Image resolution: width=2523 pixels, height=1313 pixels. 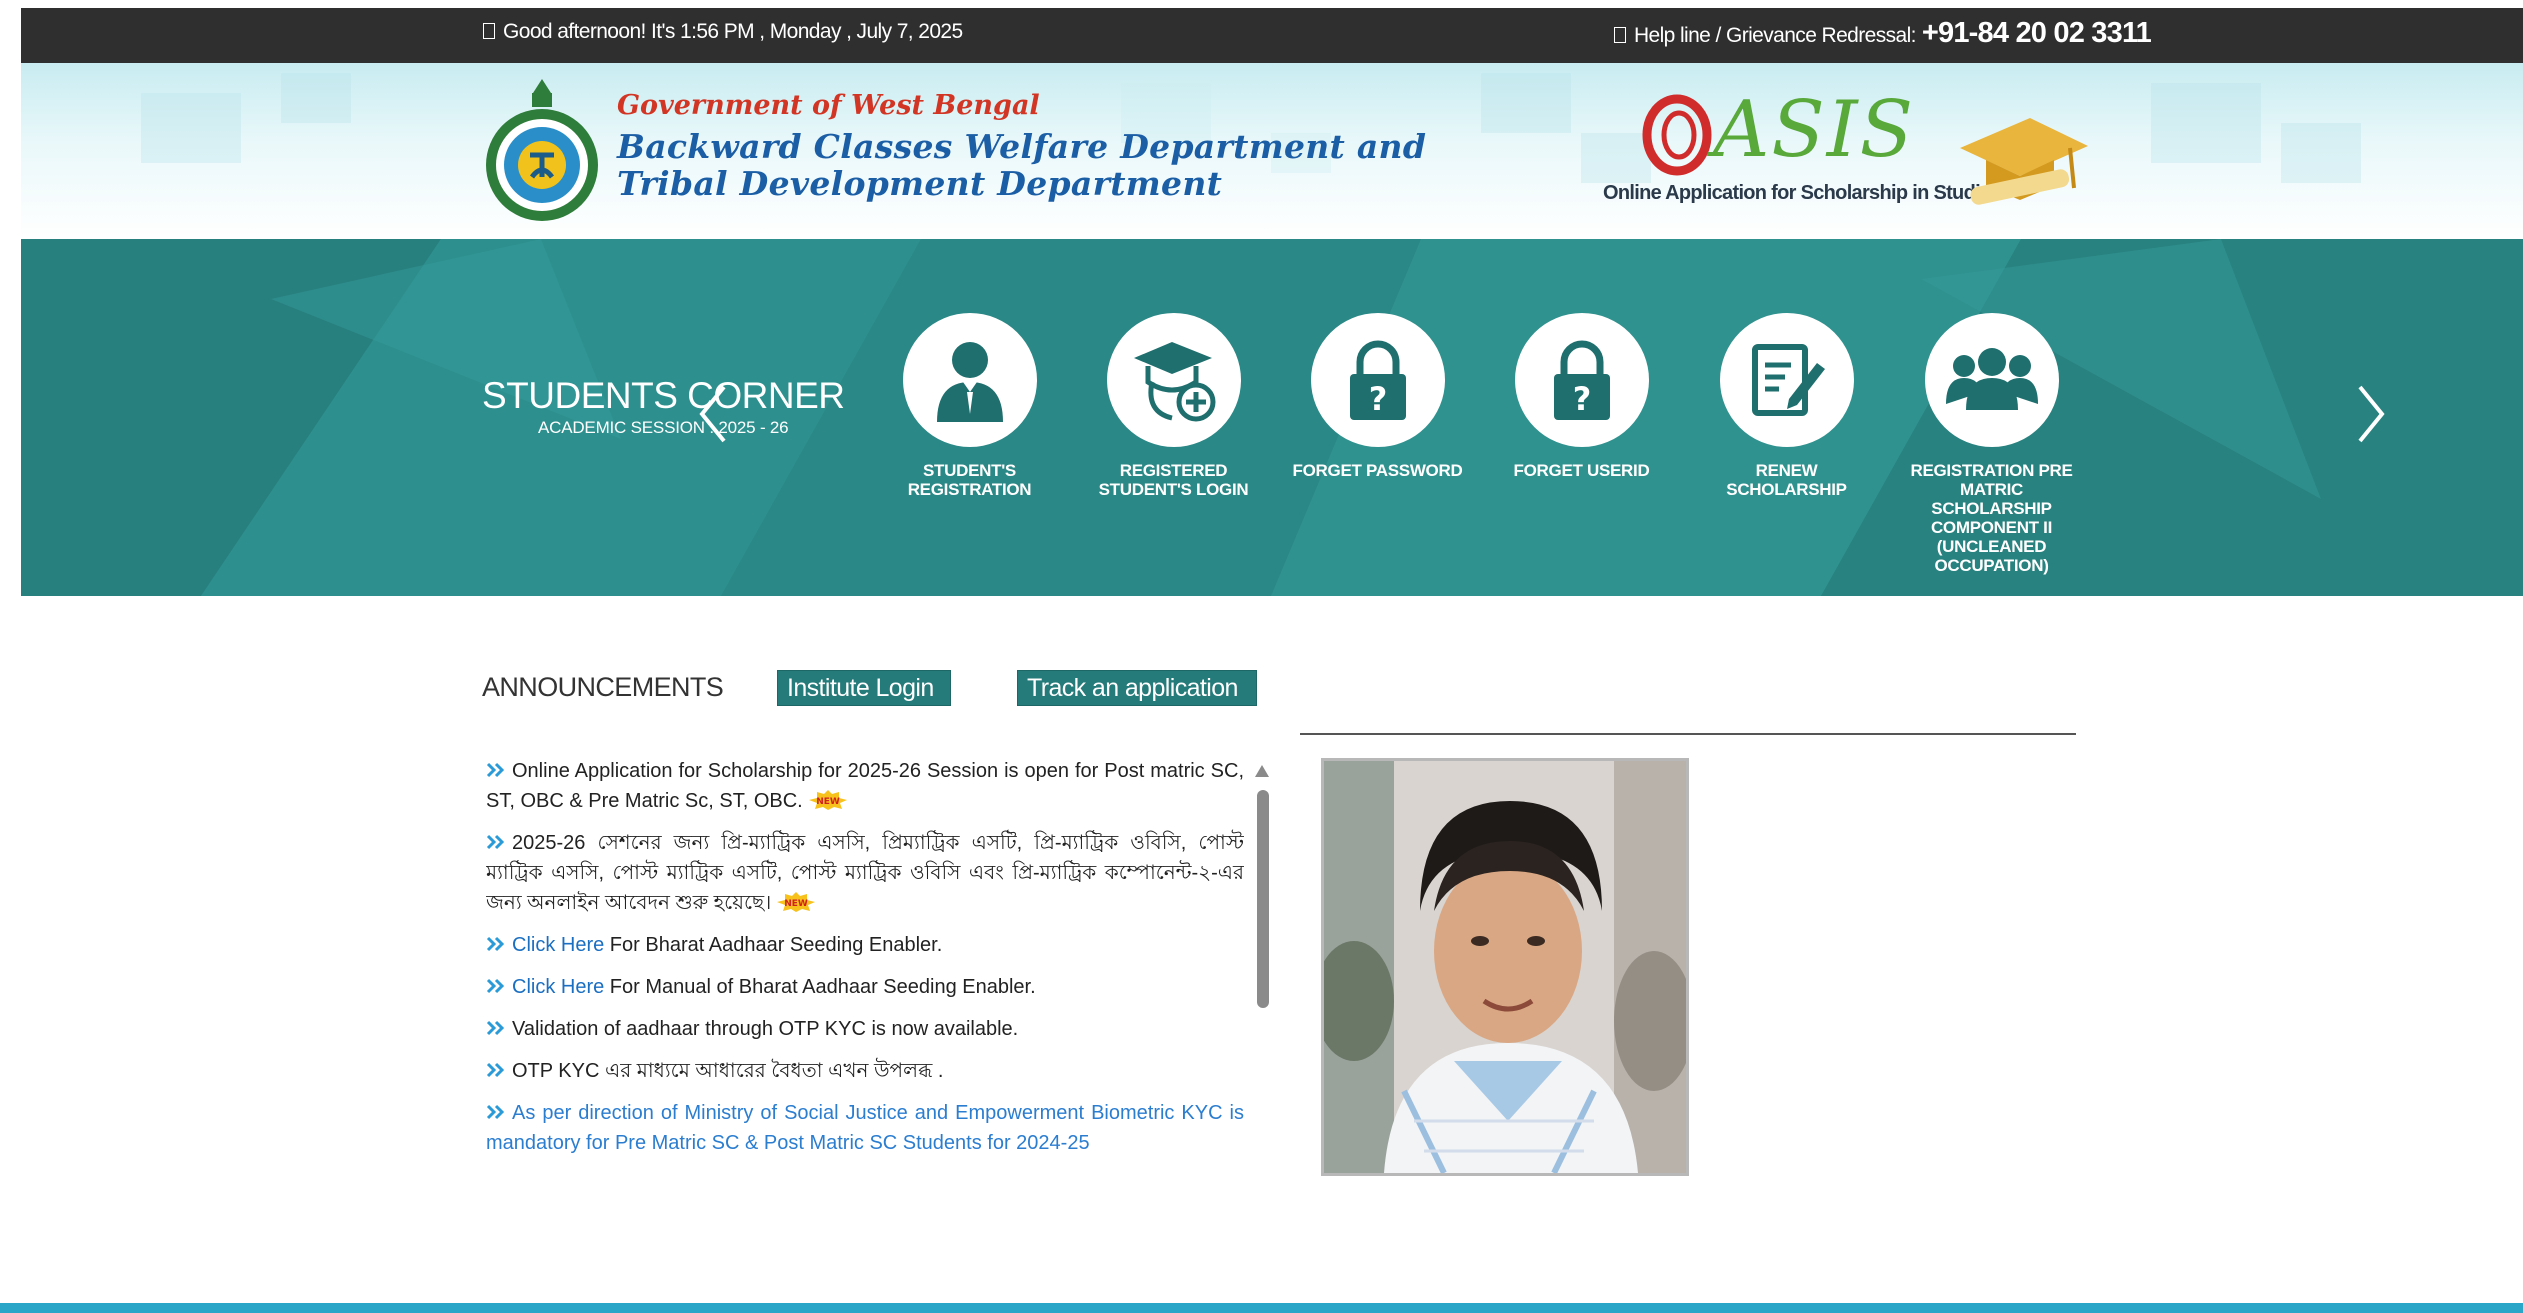 I want to click on tile-label: STUDENT'S REGISTRATION, so click(x=969, y=480).